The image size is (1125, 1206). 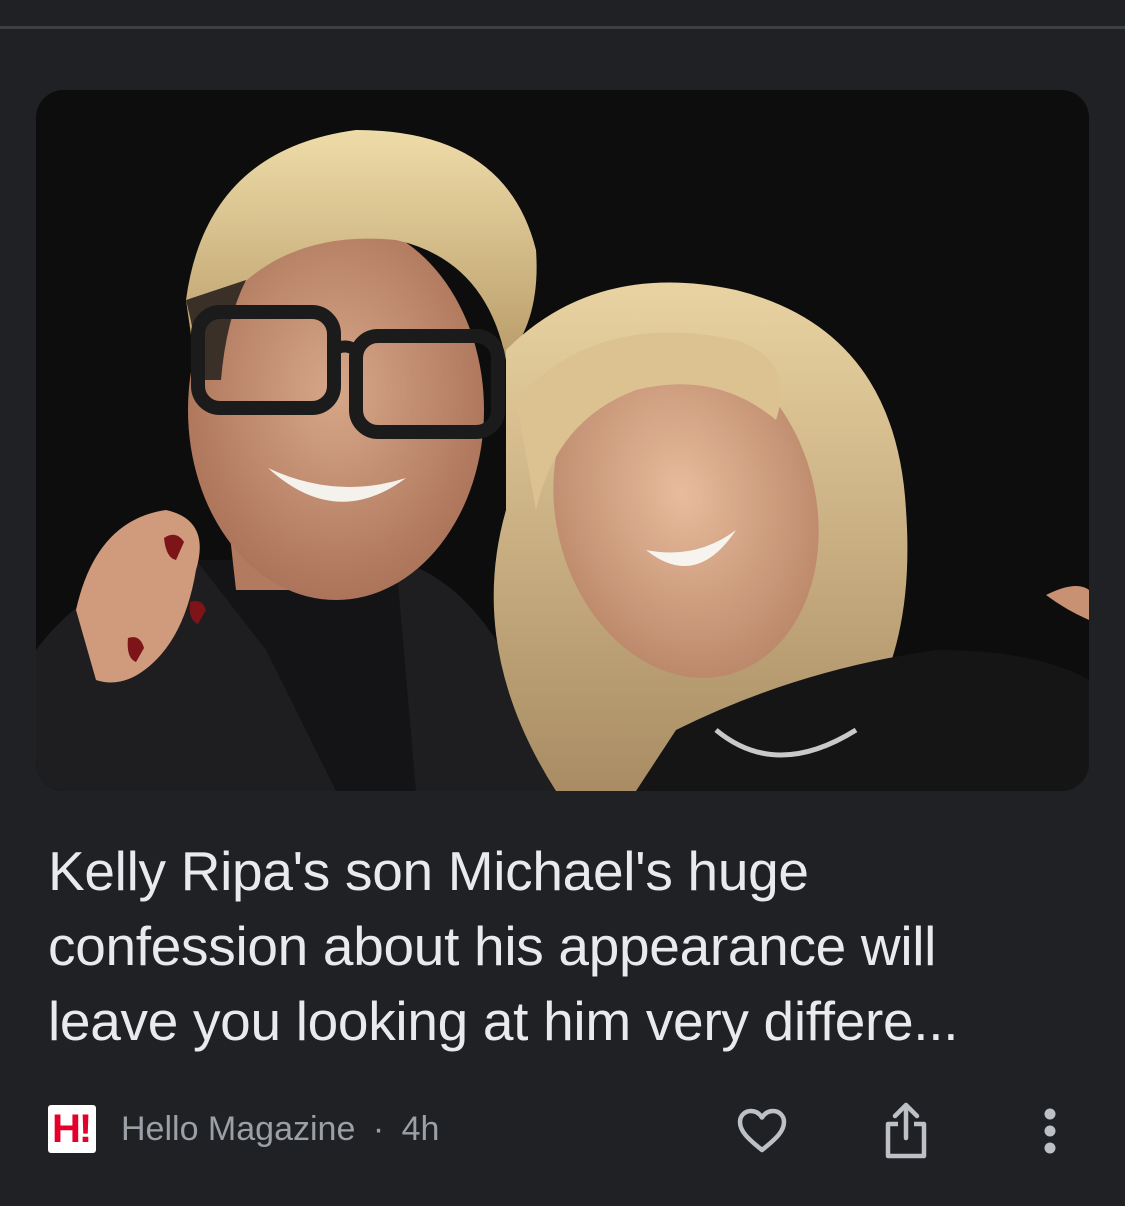 I want to click on more-vert-icon, so click(x=1050, y=1131).